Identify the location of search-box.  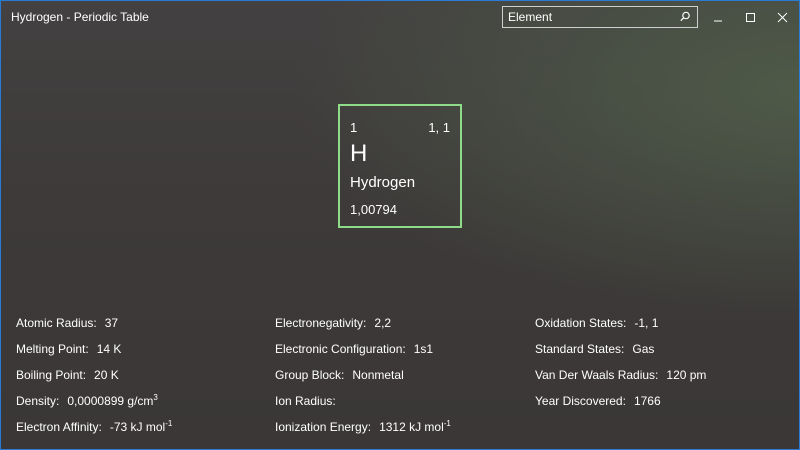
(600, 17).